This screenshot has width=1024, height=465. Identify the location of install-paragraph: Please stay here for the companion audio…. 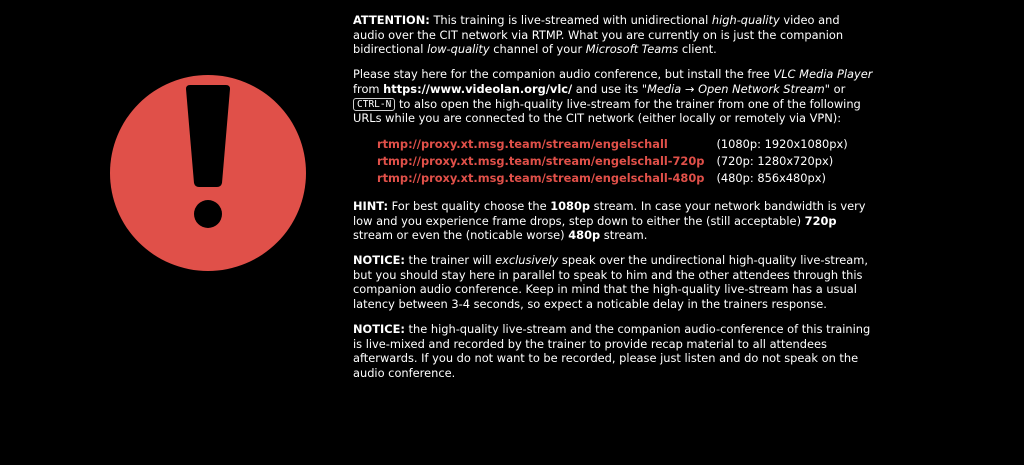
(613, 96).